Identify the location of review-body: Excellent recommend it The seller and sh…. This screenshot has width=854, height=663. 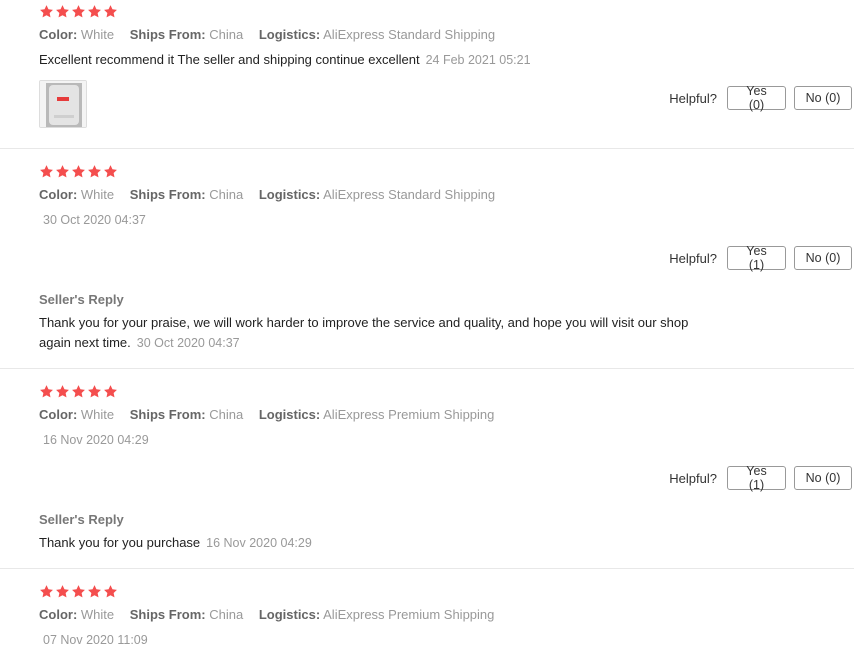
(229, 59).